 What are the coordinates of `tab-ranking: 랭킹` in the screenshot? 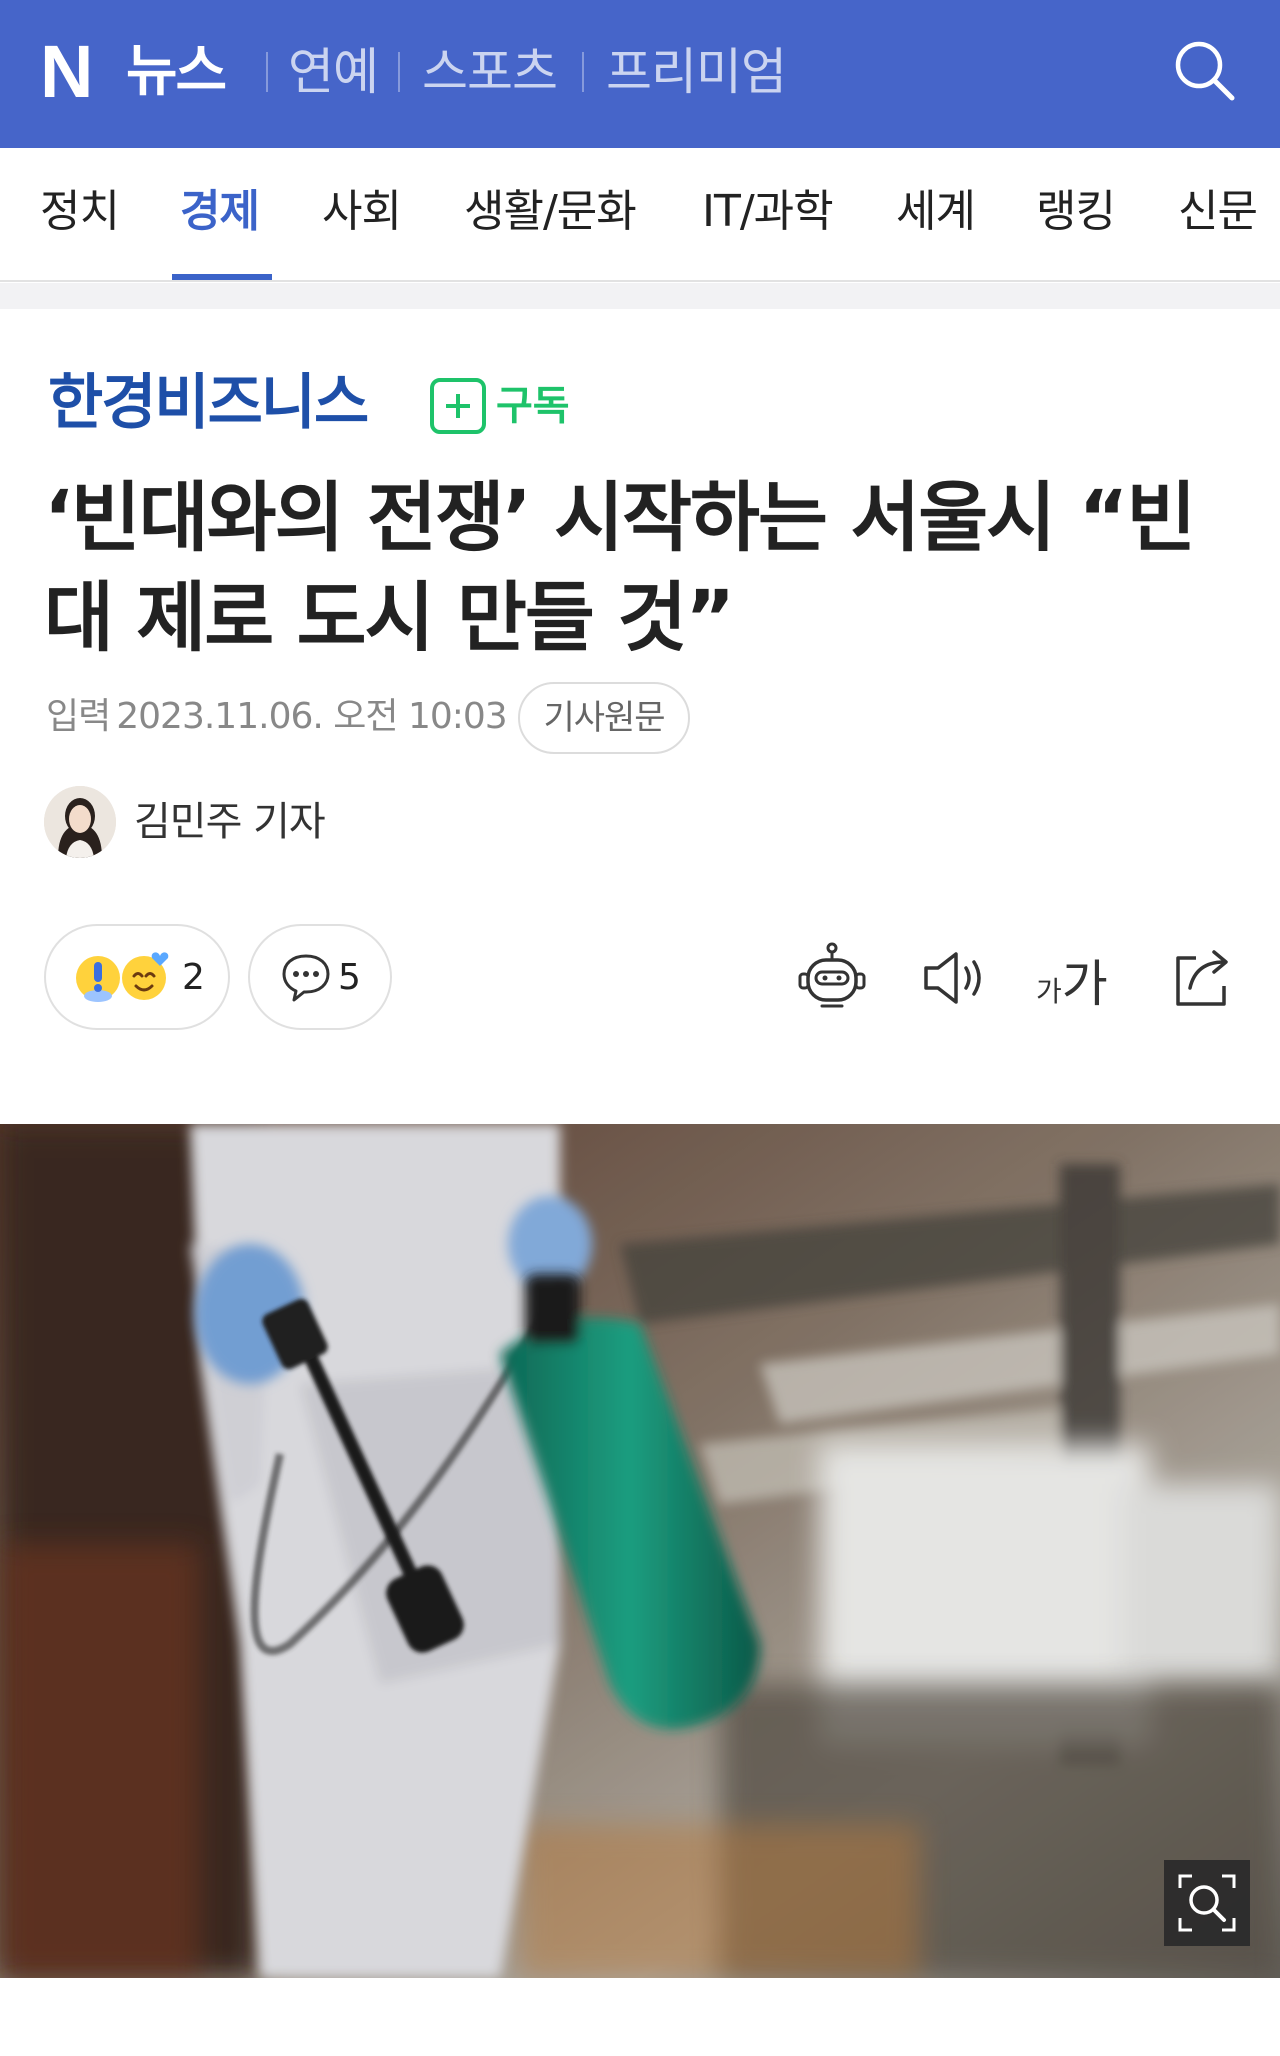 It's located at (1076, 212).